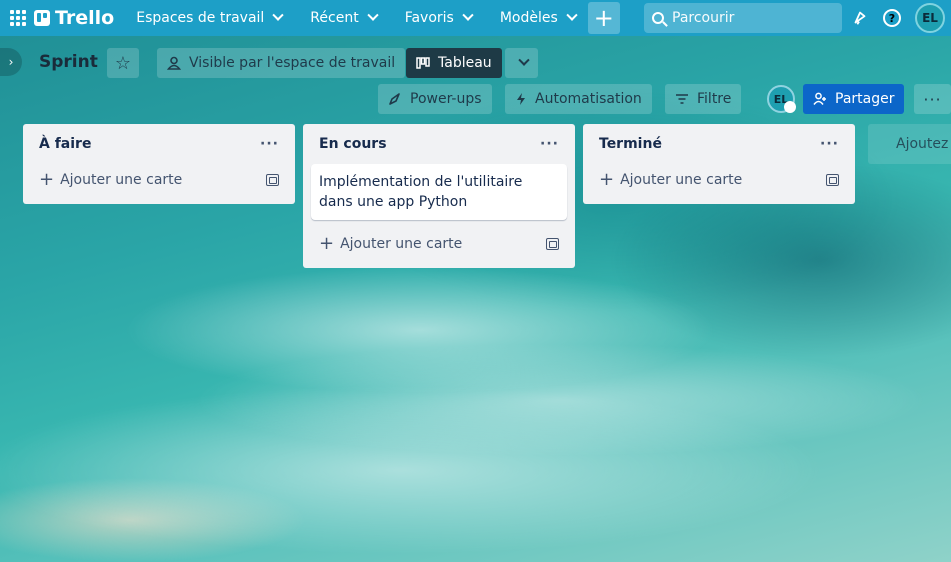 The width and height of the screenshot is (951, 562). I want to click on board-icon, so click(423, 63).